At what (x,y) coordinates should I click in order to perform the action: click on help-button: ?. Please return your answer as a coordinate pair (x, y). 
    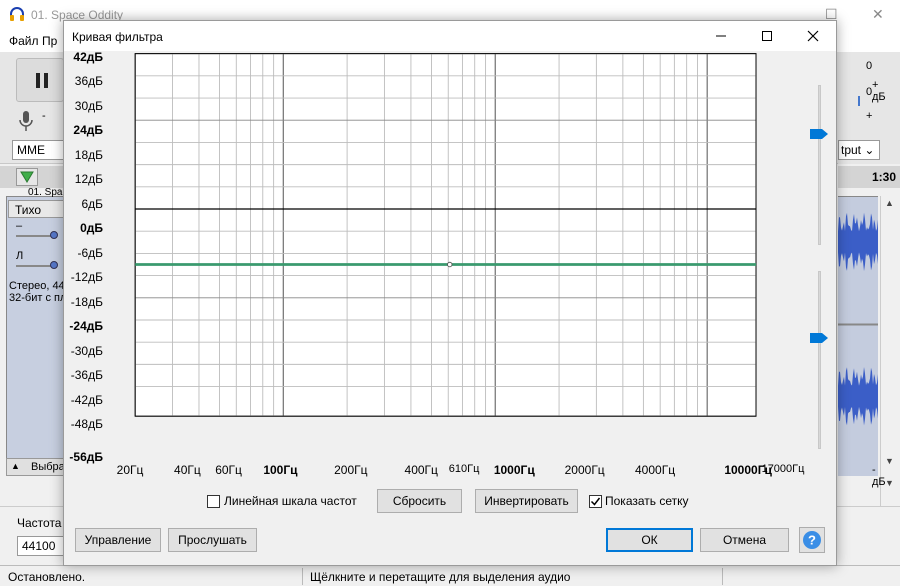
    Looking at the image, I should click on (812, 540).